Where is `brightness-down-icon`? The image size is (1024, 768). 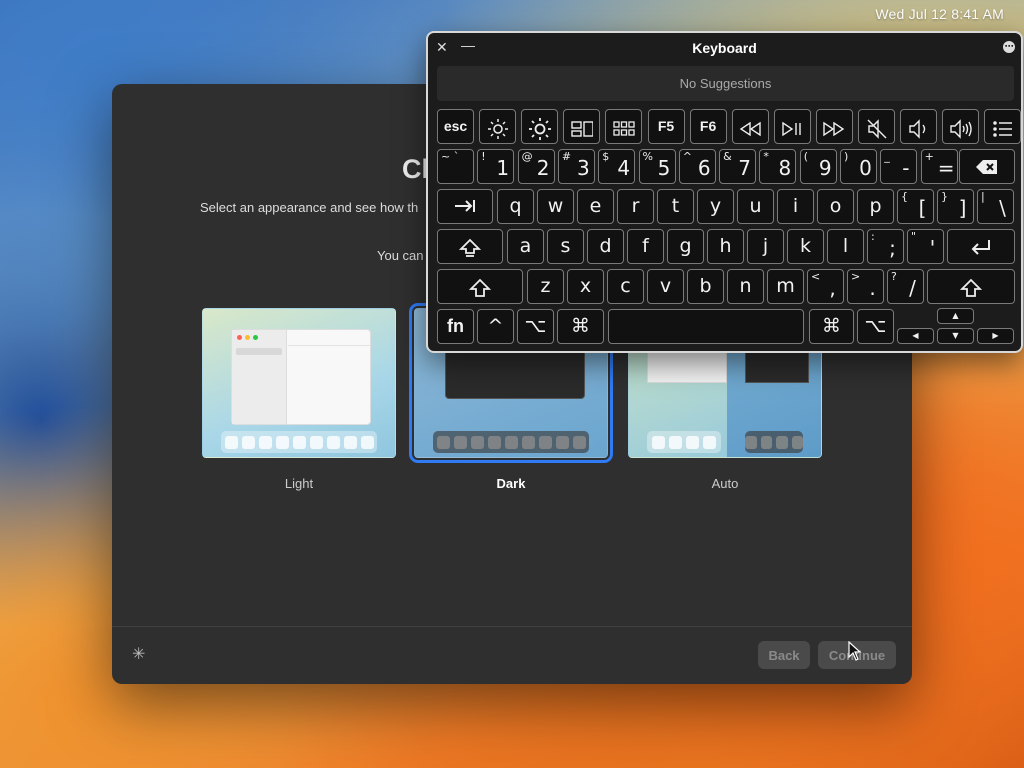 brightness-down-icon is located at coordinates (498, 126).